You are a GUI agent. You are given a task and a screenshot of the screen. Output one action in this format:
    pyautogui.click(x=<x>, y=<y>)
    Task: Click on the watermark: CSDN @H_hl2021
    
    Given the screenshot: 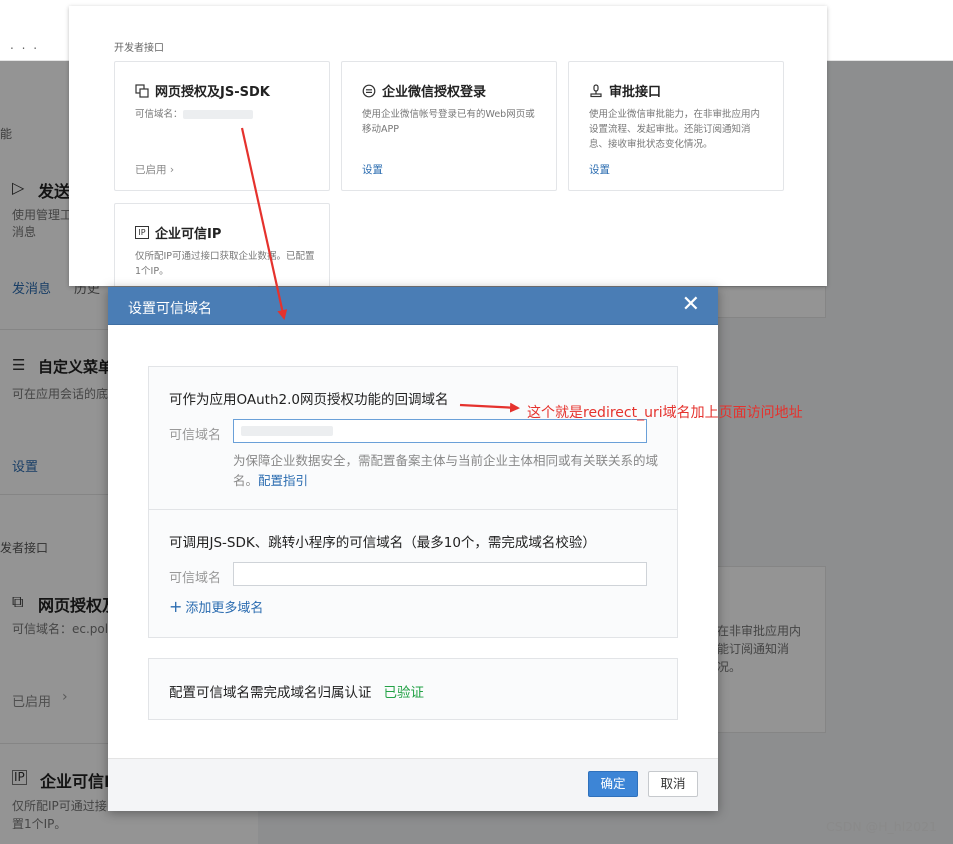 What is the action you would take?
    pyautogui.click(x=881, y=826)
    